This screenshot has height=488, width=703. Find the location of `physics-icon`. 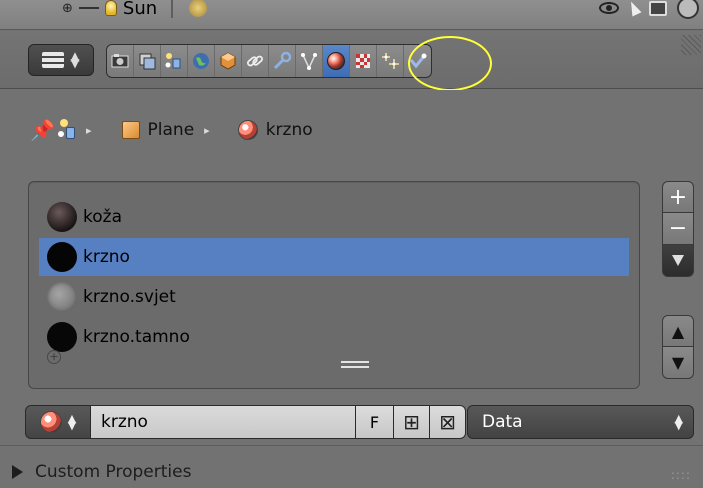

physics-icon is located at coordinates (417, 61).